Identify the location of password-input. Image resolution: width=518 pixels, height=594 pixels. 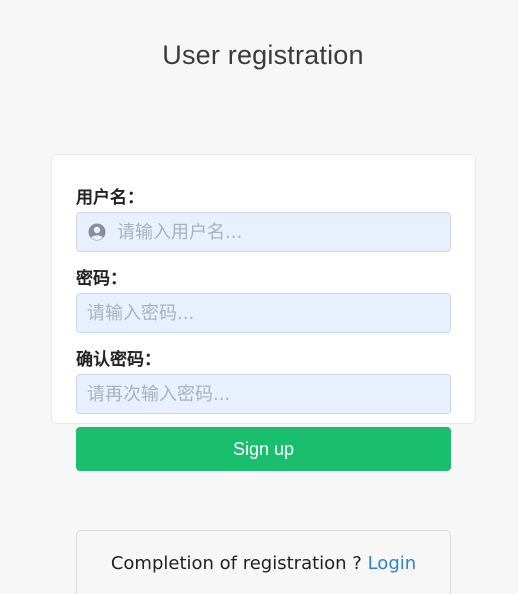
(263, 313).